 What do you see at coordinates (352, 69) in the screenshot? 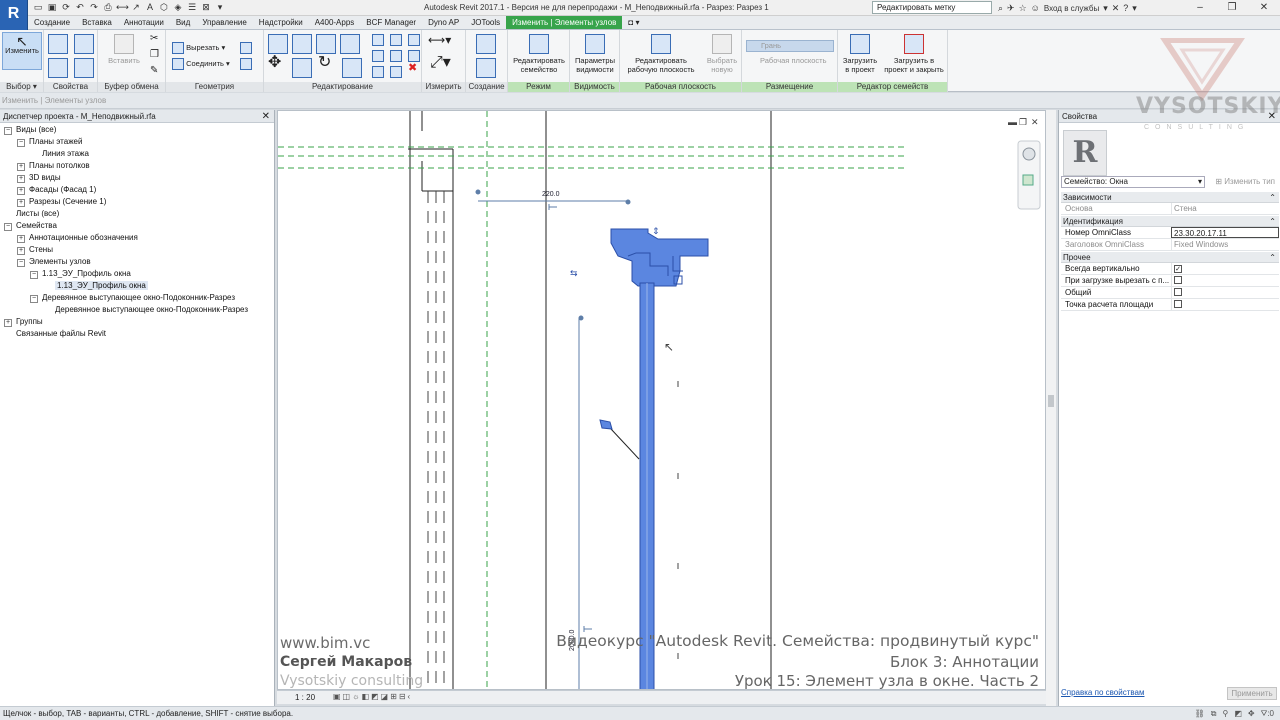
I see `trim-button` at bounding box center [352, 69].